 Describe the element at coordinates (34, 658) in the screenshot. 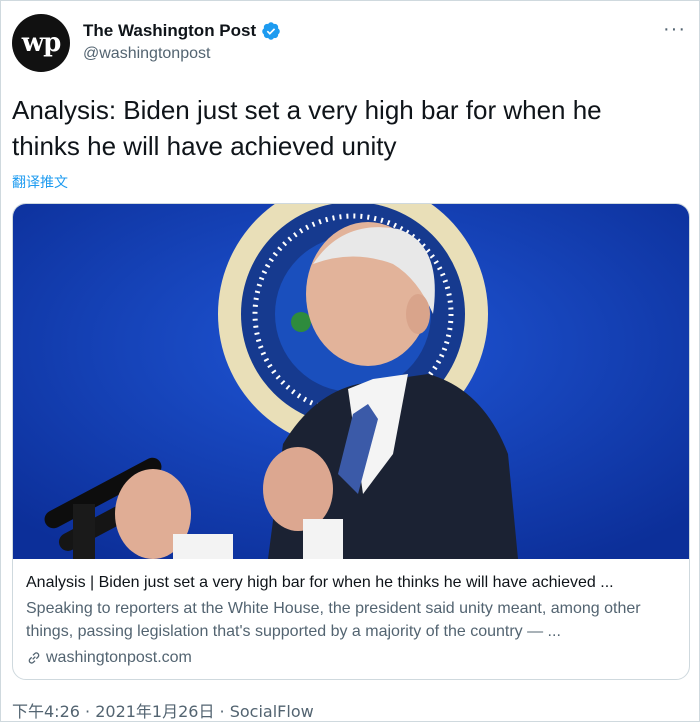

I see `link-icon` at that location.